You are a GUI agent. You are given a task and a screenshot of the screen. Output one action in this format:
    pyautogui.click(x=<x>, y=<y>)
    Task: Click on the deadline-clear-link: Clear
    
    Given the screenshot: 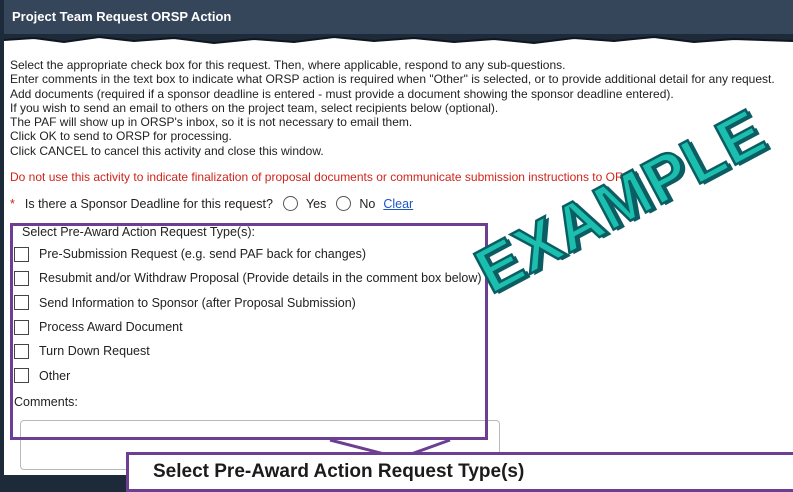 What is the action you would take?
    pyautogui.click(x=398, y=204)
    